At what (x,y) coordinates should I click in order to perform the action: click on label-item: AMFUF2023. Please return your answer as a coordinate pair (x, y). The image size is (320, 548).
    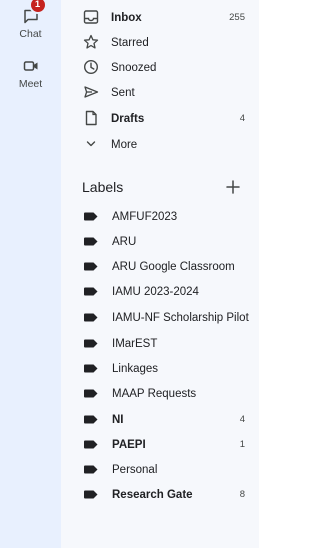
    Looking at the image, I should click on (160, 216).